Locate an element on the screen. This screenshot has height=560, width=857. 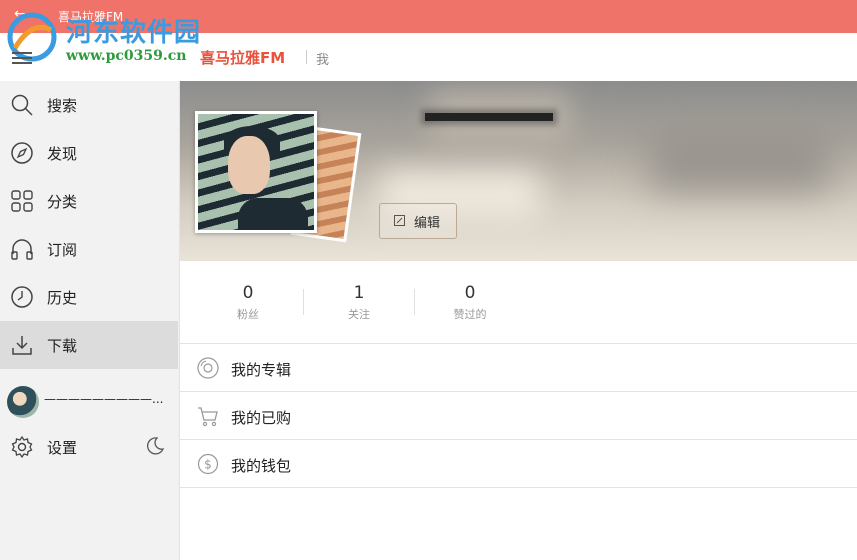
clock-icon is located at coordinates (22, 297).